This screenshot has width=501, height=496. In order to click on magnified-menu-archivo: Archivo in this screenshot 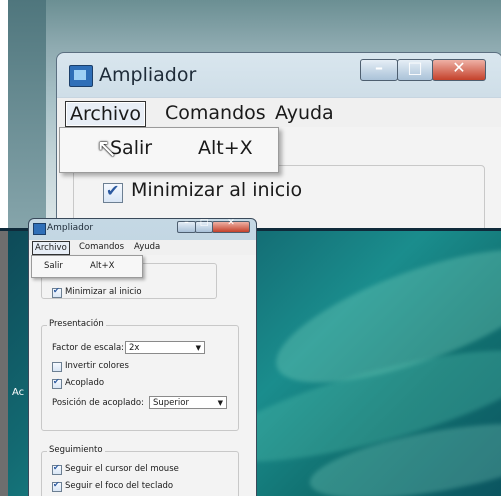, I will do `click(106, 114)`.